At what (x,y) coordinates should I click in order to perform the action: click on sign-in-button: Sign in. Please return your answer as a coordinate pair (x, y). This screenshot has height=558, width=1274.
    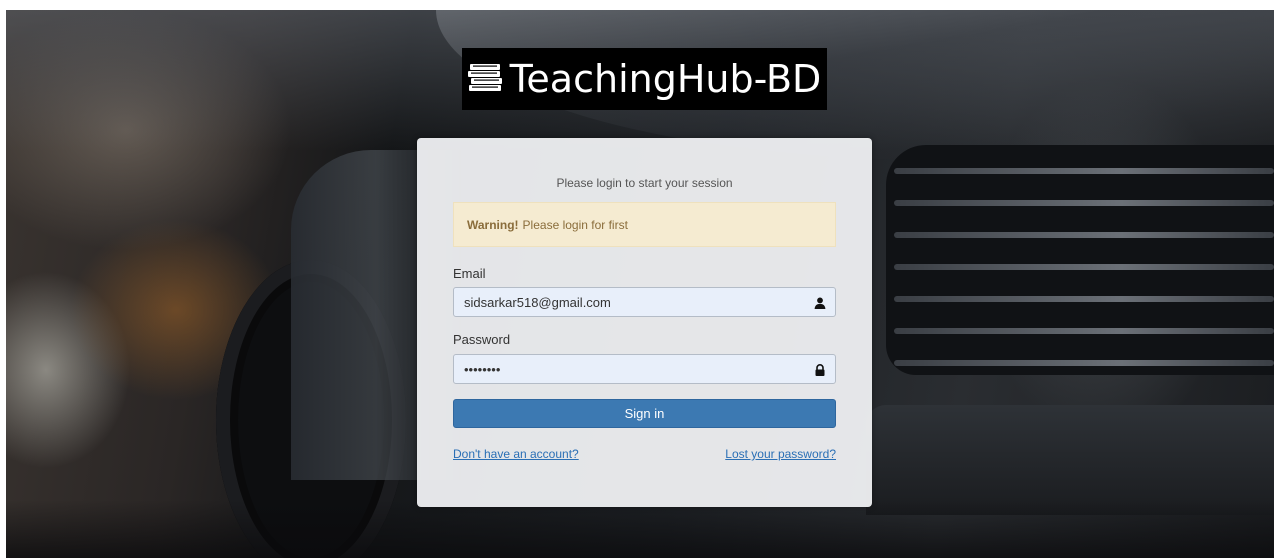
    Looking at the image, I should click on (644, 413).